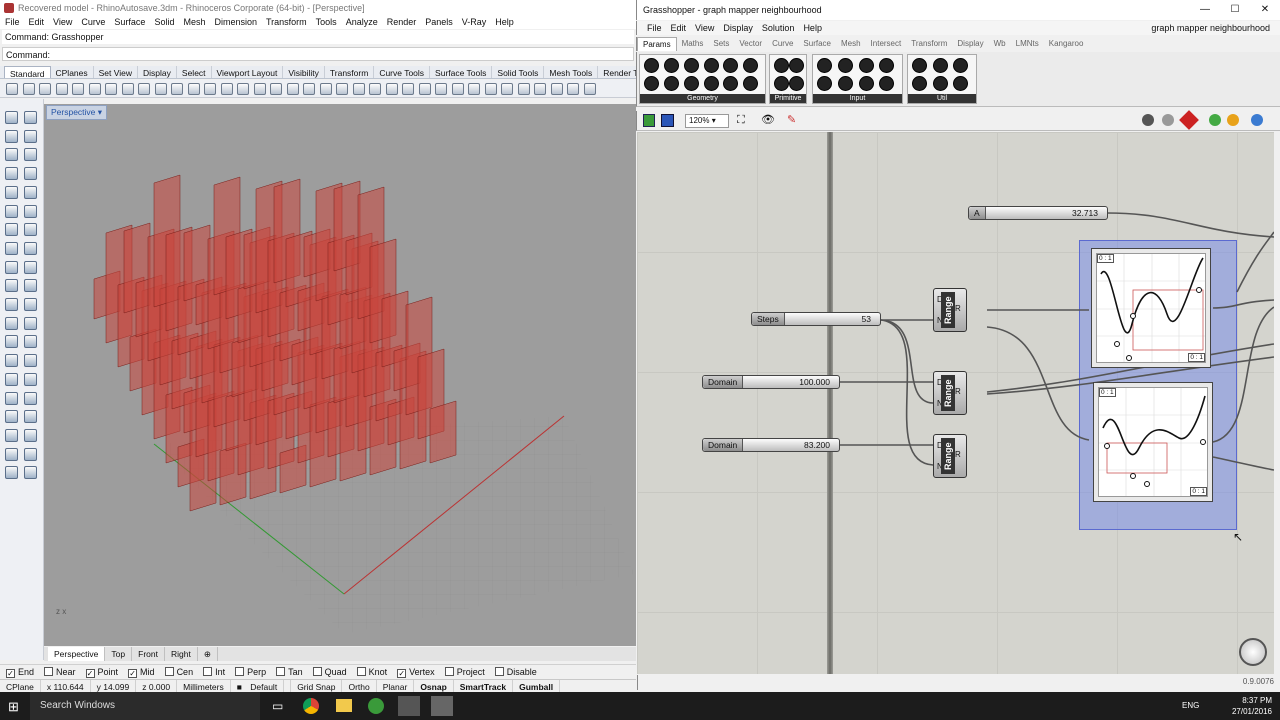 This screenshot has height=720, width=1280. Describe the element at coordinates (181, 654) in the screenshot. I see `viewport-tab-right: Right` at that location.